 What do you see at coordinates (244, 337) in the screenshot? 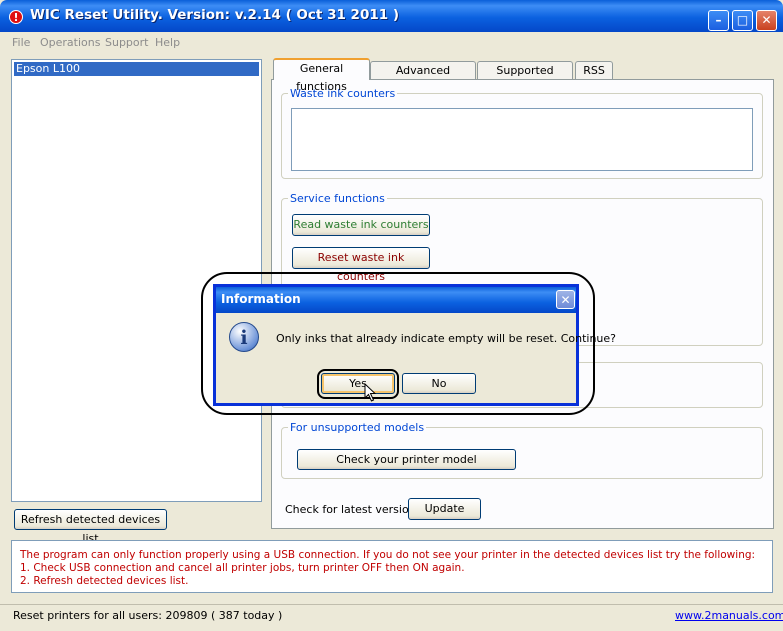
I see `info-icon: i` at bounding box center [244, 337].